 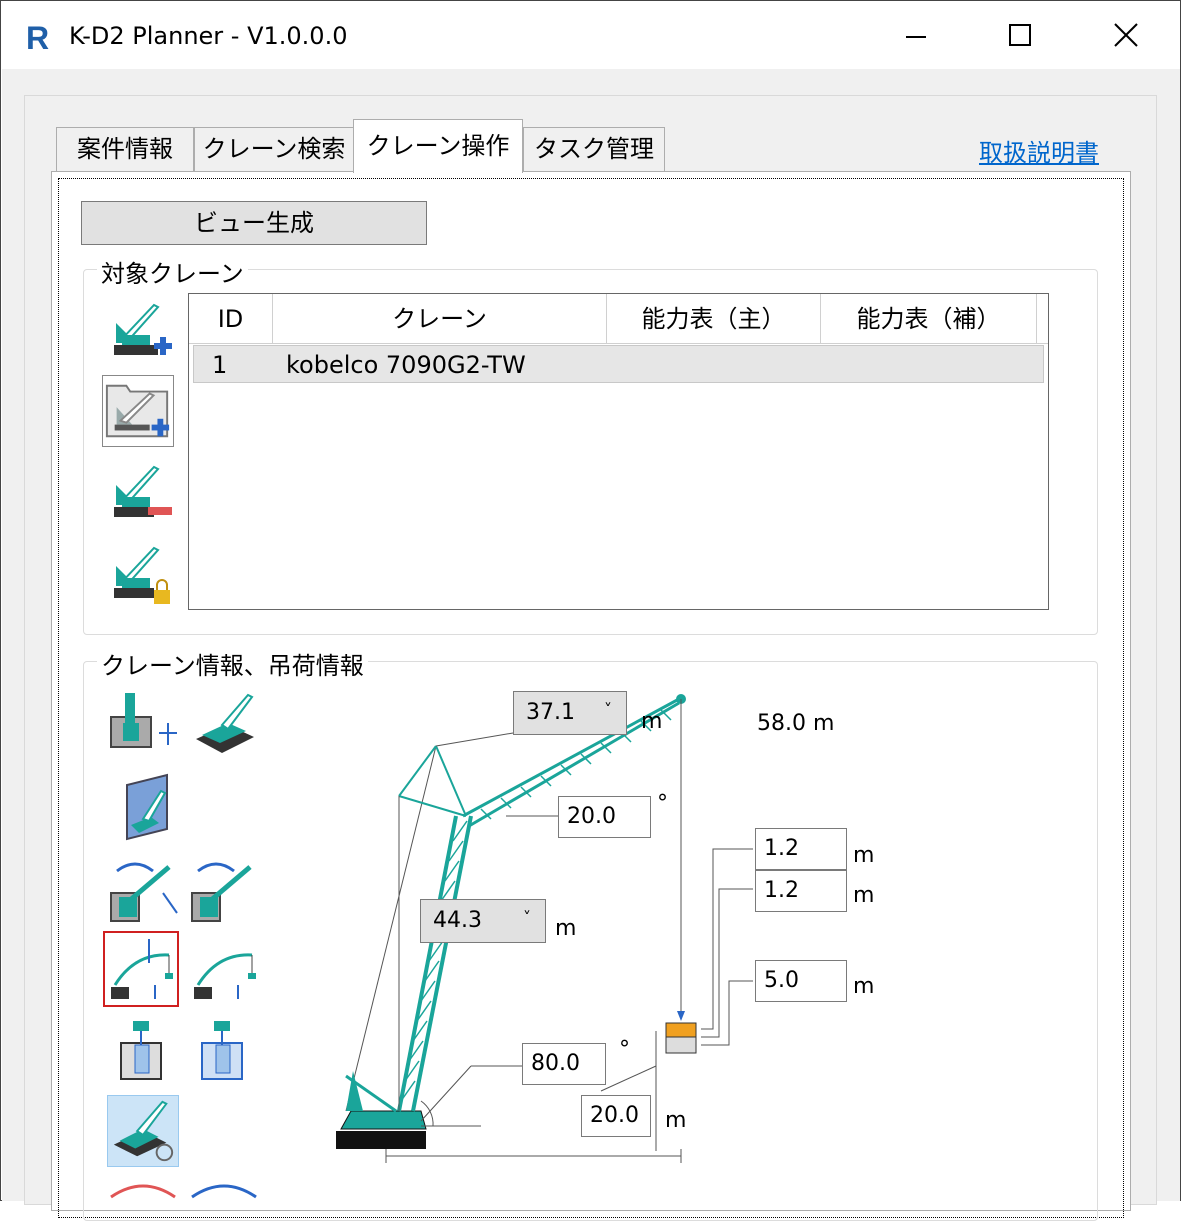 What do you see at coordinates (457, 920) in the screenshot?
I see `boom-length-value: 44.3` at bounding box center [457, 920].